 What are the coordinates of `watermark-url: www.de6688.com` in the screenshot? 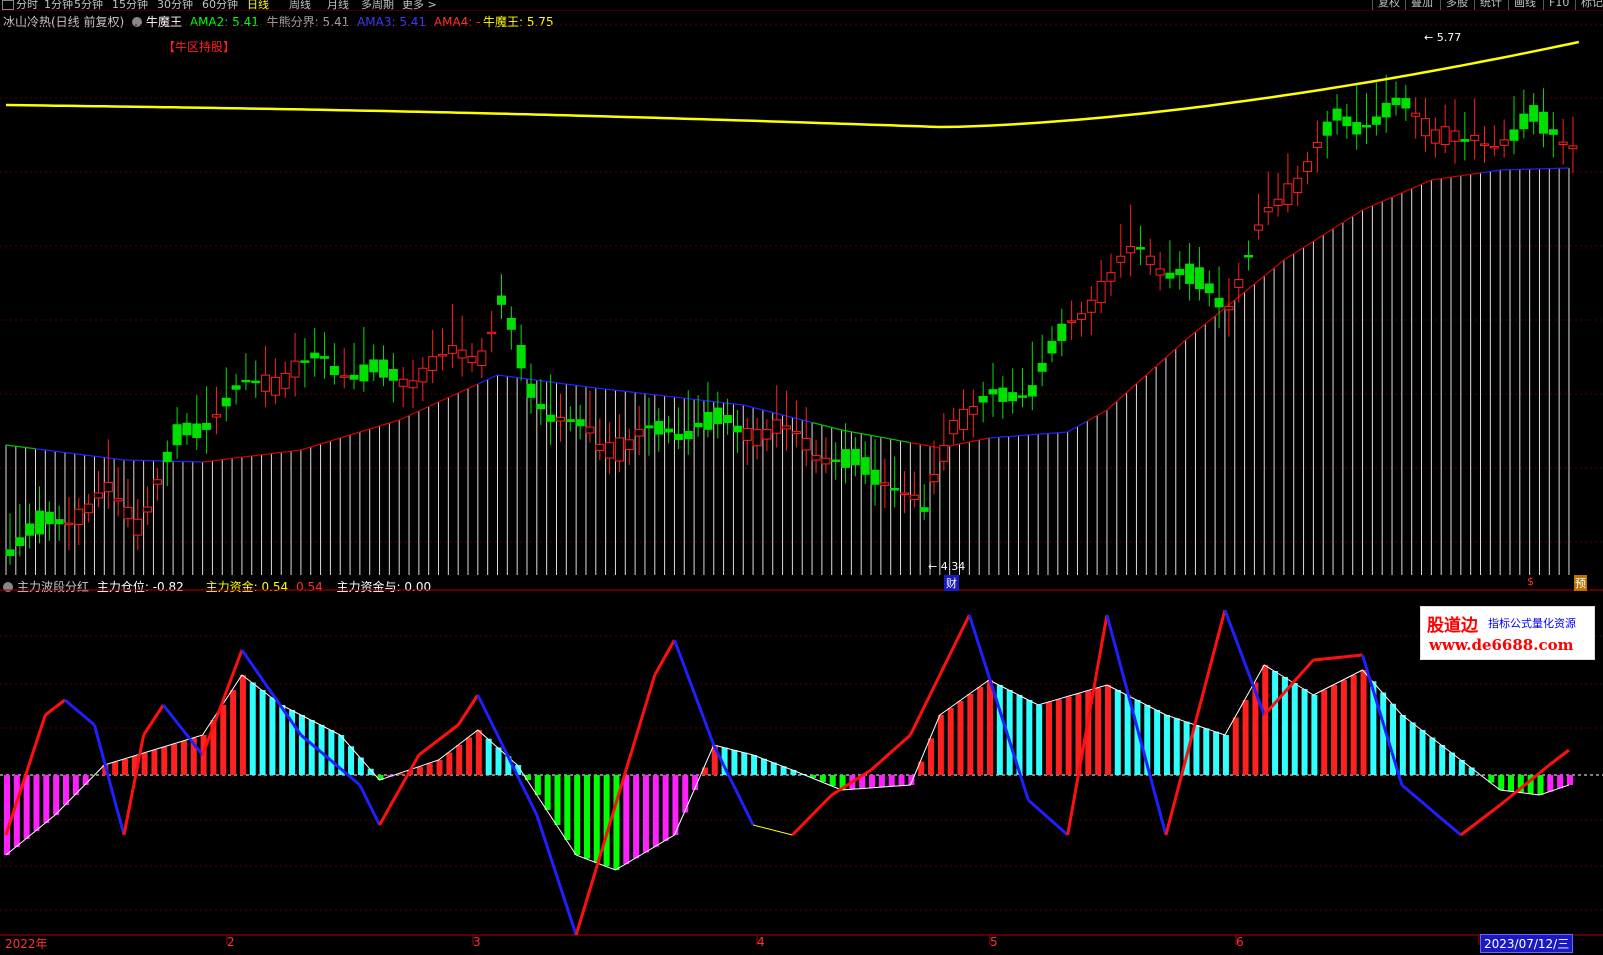 It's located at (1501, 645).